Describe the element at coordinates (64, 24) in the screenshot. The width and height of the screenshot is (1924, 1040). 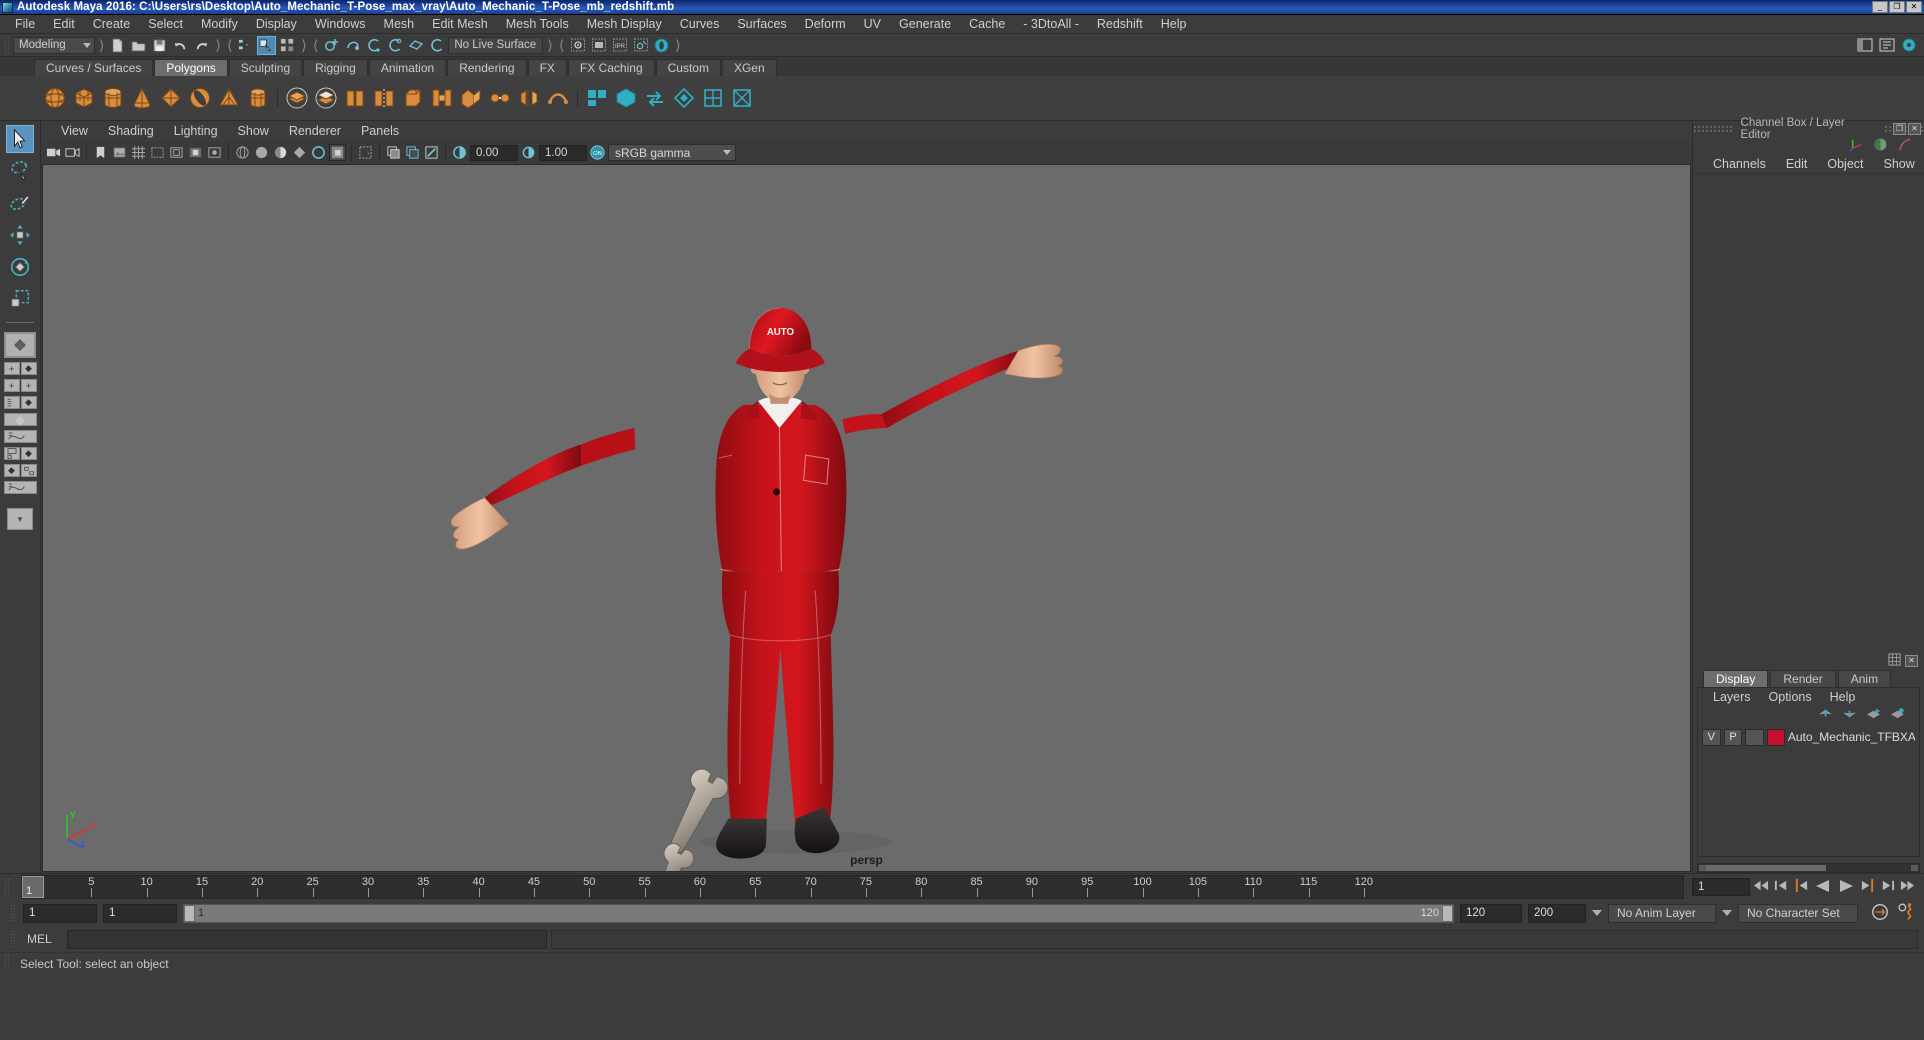
I see `menu-item-edit: Edit` at that location.